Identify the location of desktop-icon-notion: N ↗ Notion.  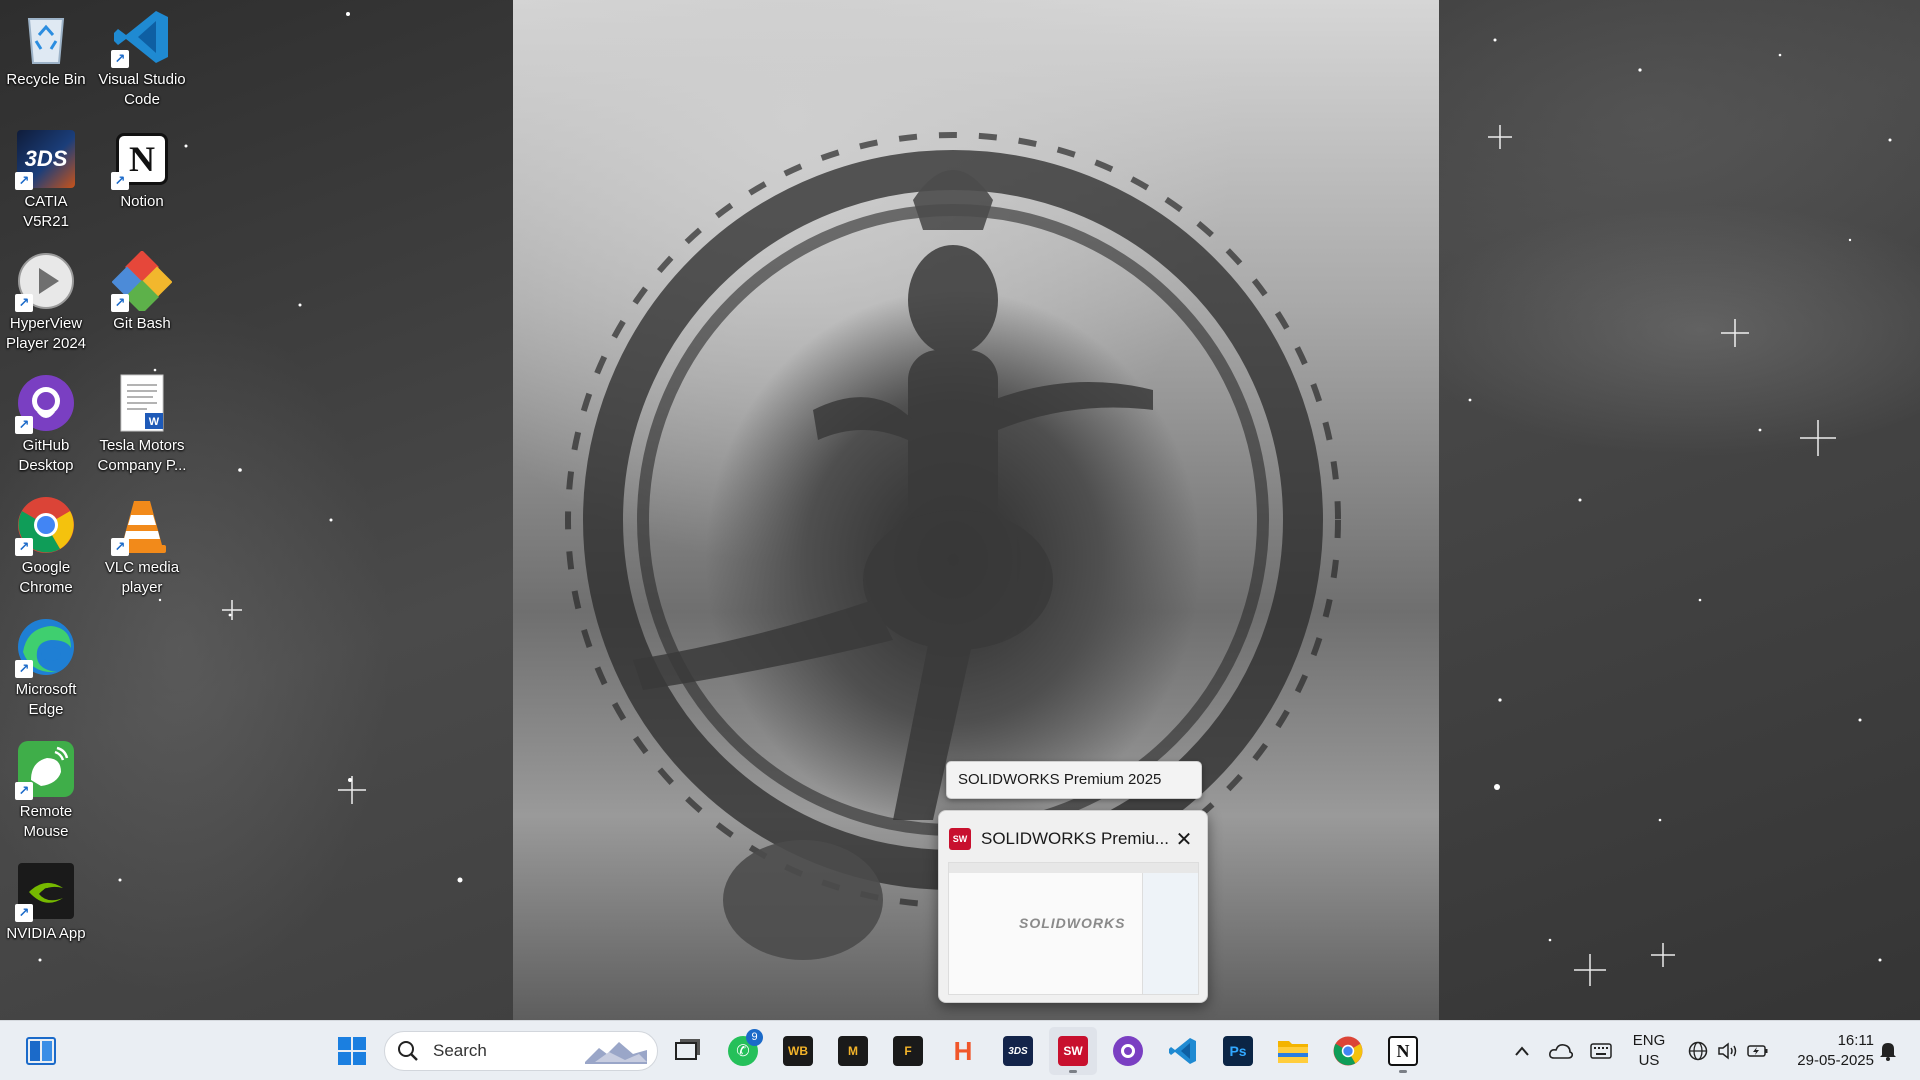
(142, 170).